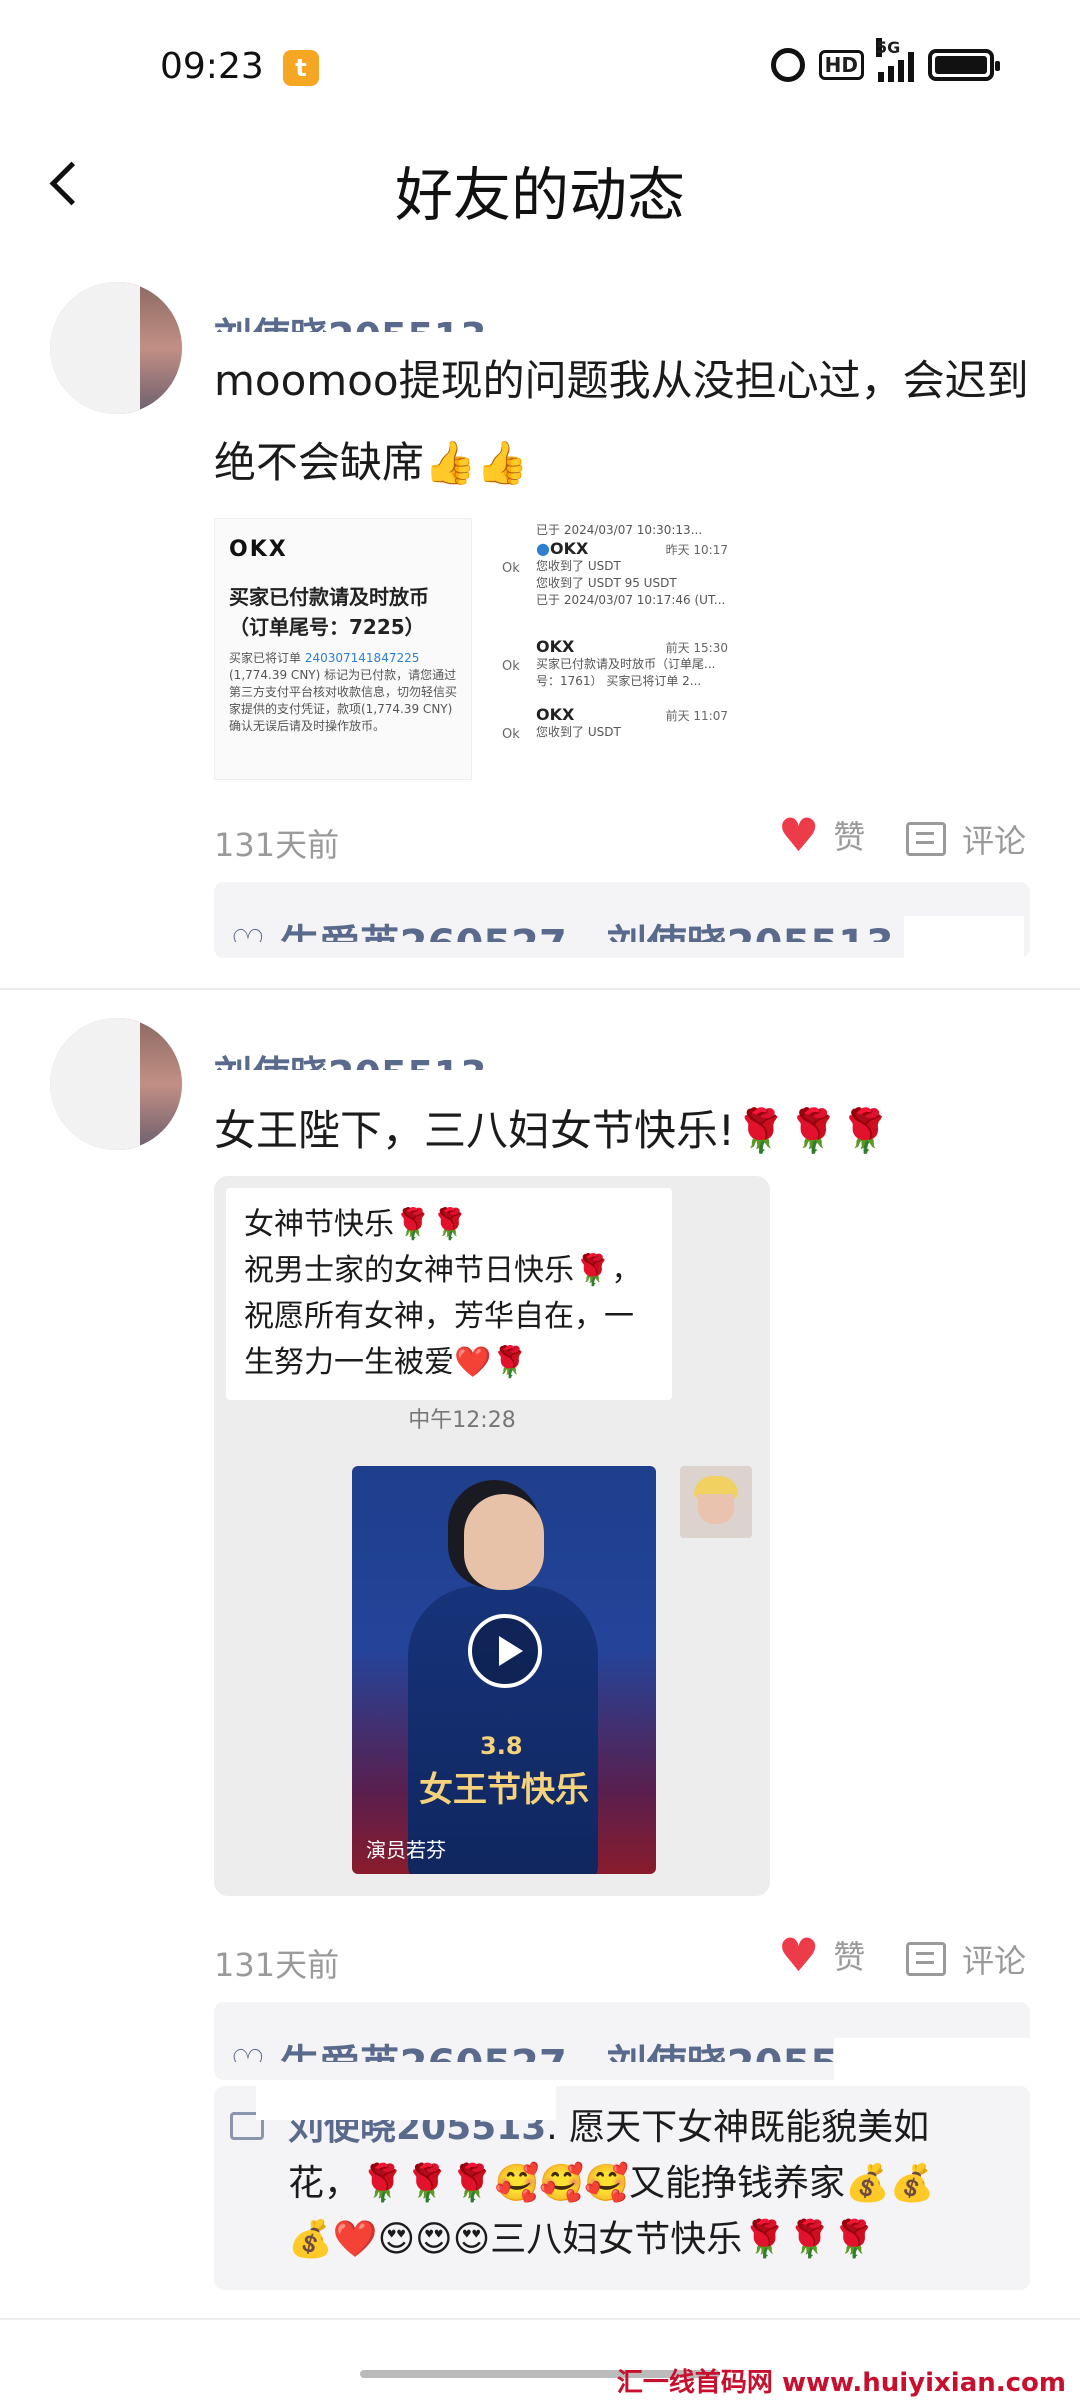 This screenshot has width=1080, height=2400. What do you see at coordinates (849, 1957) in the screenshot?
I see `like-label: 赞` at bounding box center [849, 1957].